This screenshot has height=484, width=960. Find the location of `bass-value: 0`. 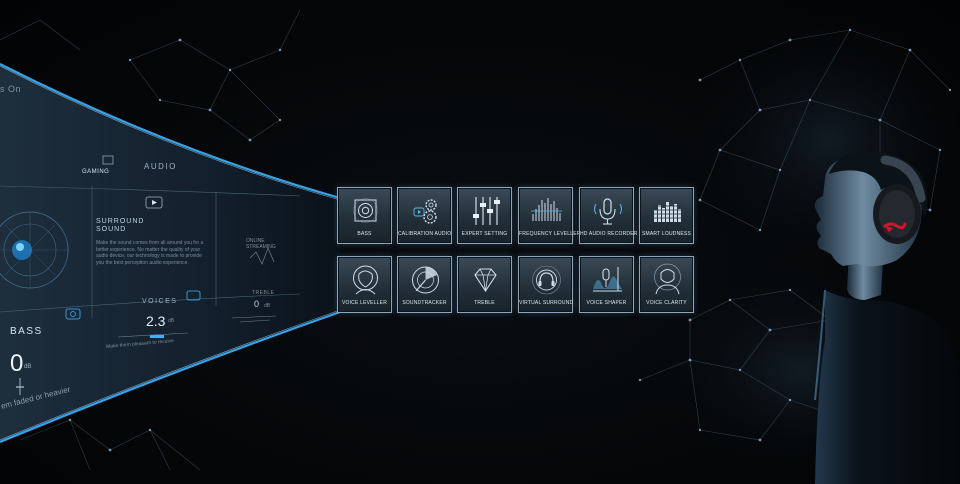

bass-value: 0 is located at coordinates (17, 363).